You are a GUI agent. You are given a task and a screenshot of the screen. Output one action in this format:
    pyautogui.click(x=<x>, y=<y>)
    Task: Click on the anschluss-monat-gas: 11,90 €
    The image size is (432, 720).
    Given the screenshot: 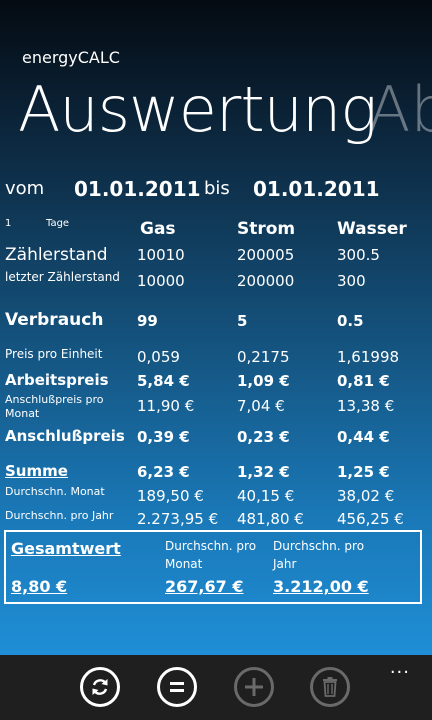 What is the action you would take?
    pyautogui.click(x=165, y=406)
    